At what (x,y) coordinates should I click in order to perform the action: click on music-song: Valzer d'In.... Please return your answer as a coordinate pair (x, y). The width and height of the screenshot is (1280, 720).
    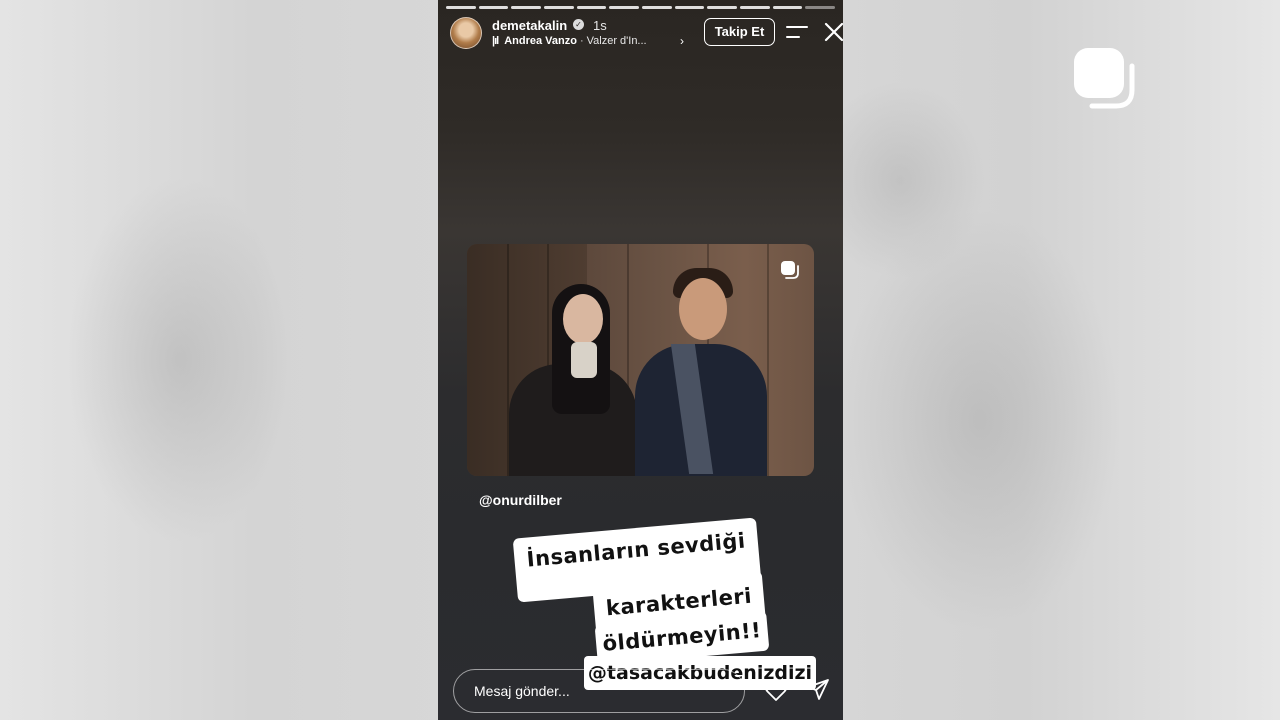
    Looking at the image, I should click on (616, 41).